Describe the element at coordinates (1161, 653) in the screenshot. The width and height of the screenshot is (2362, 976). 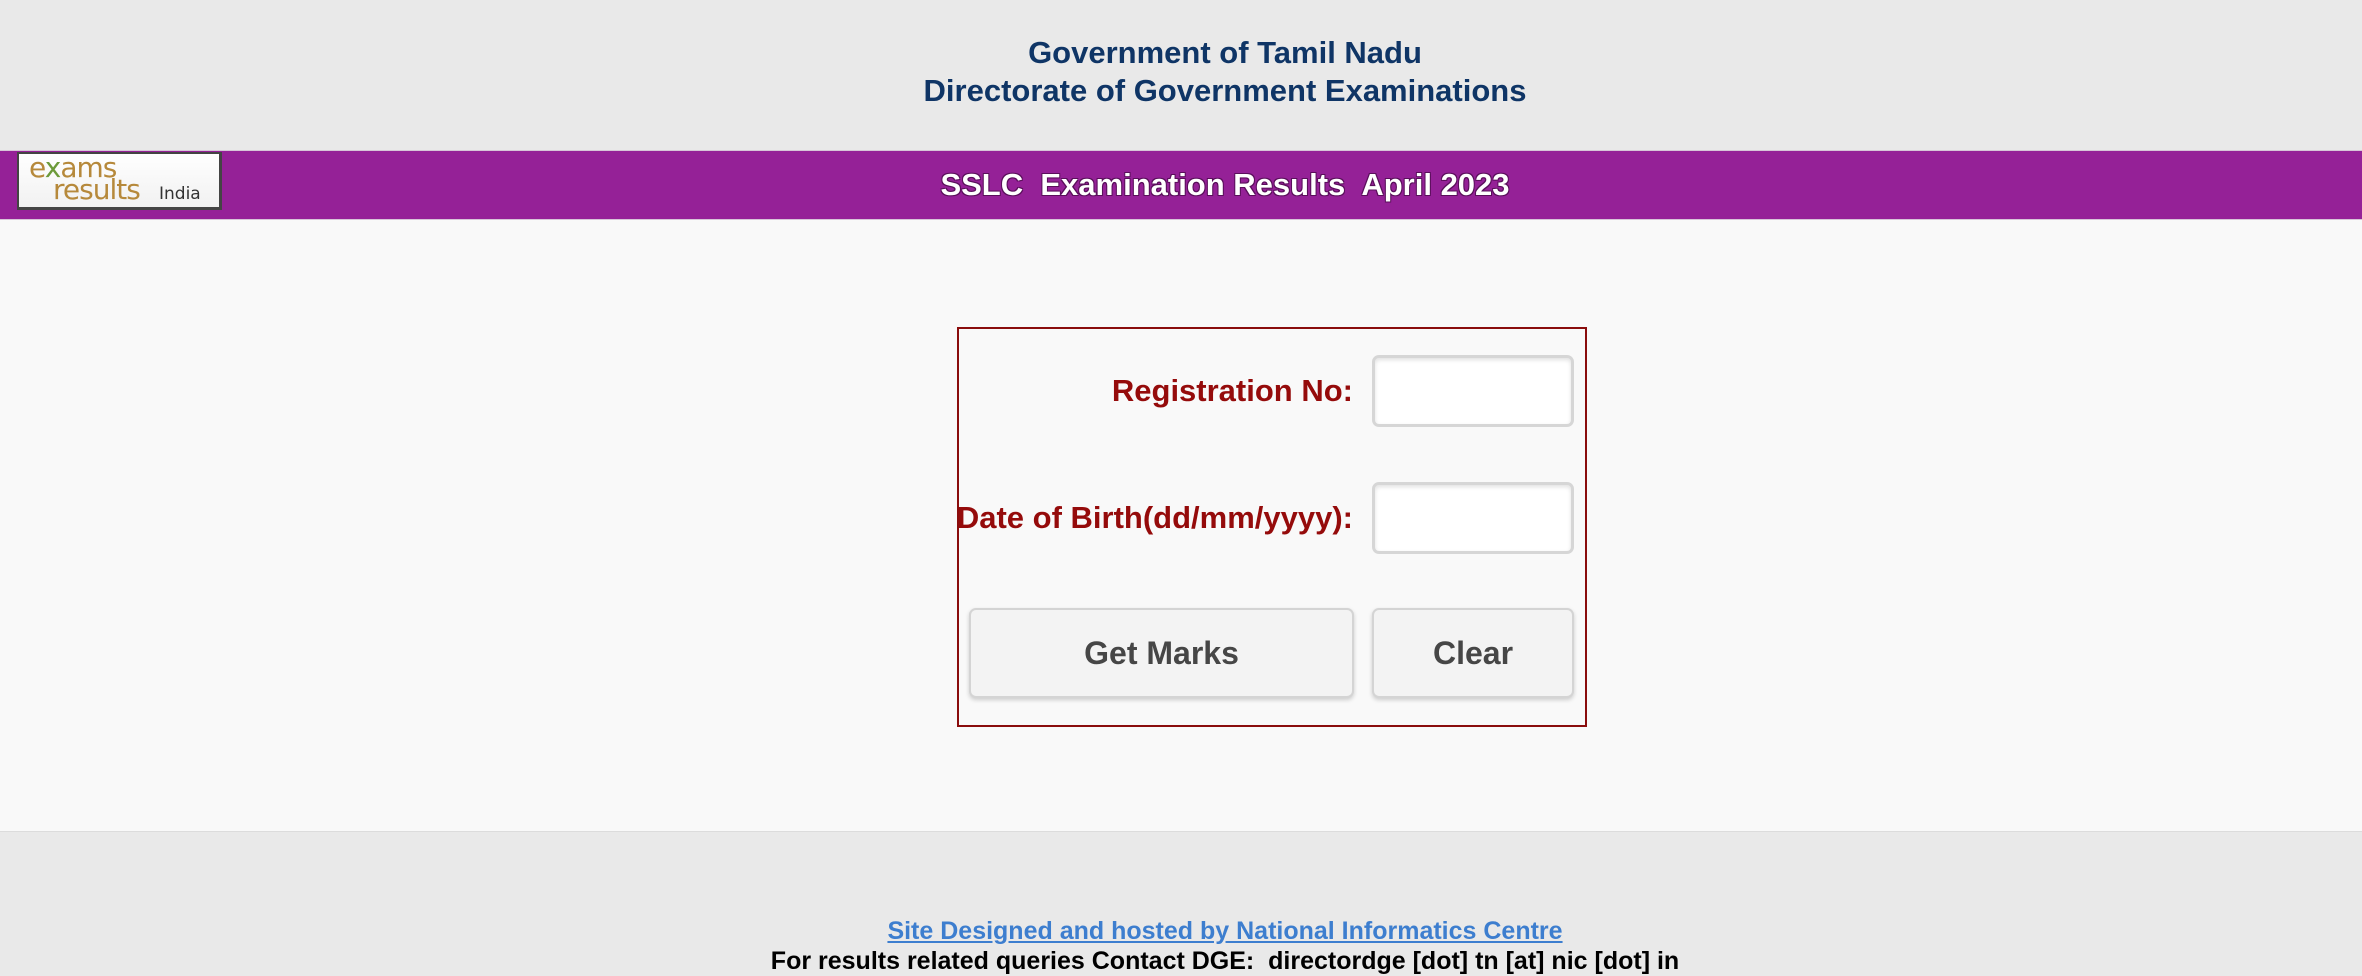
I see `get-marks-button: Get Marks` at that location.